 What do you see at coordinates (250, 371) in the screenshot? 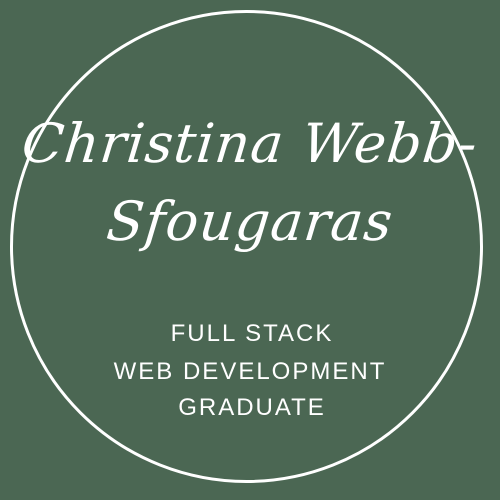
I see `tagline-line-2: WEB DEVELOPMENT` at bounding box center [250, 371].